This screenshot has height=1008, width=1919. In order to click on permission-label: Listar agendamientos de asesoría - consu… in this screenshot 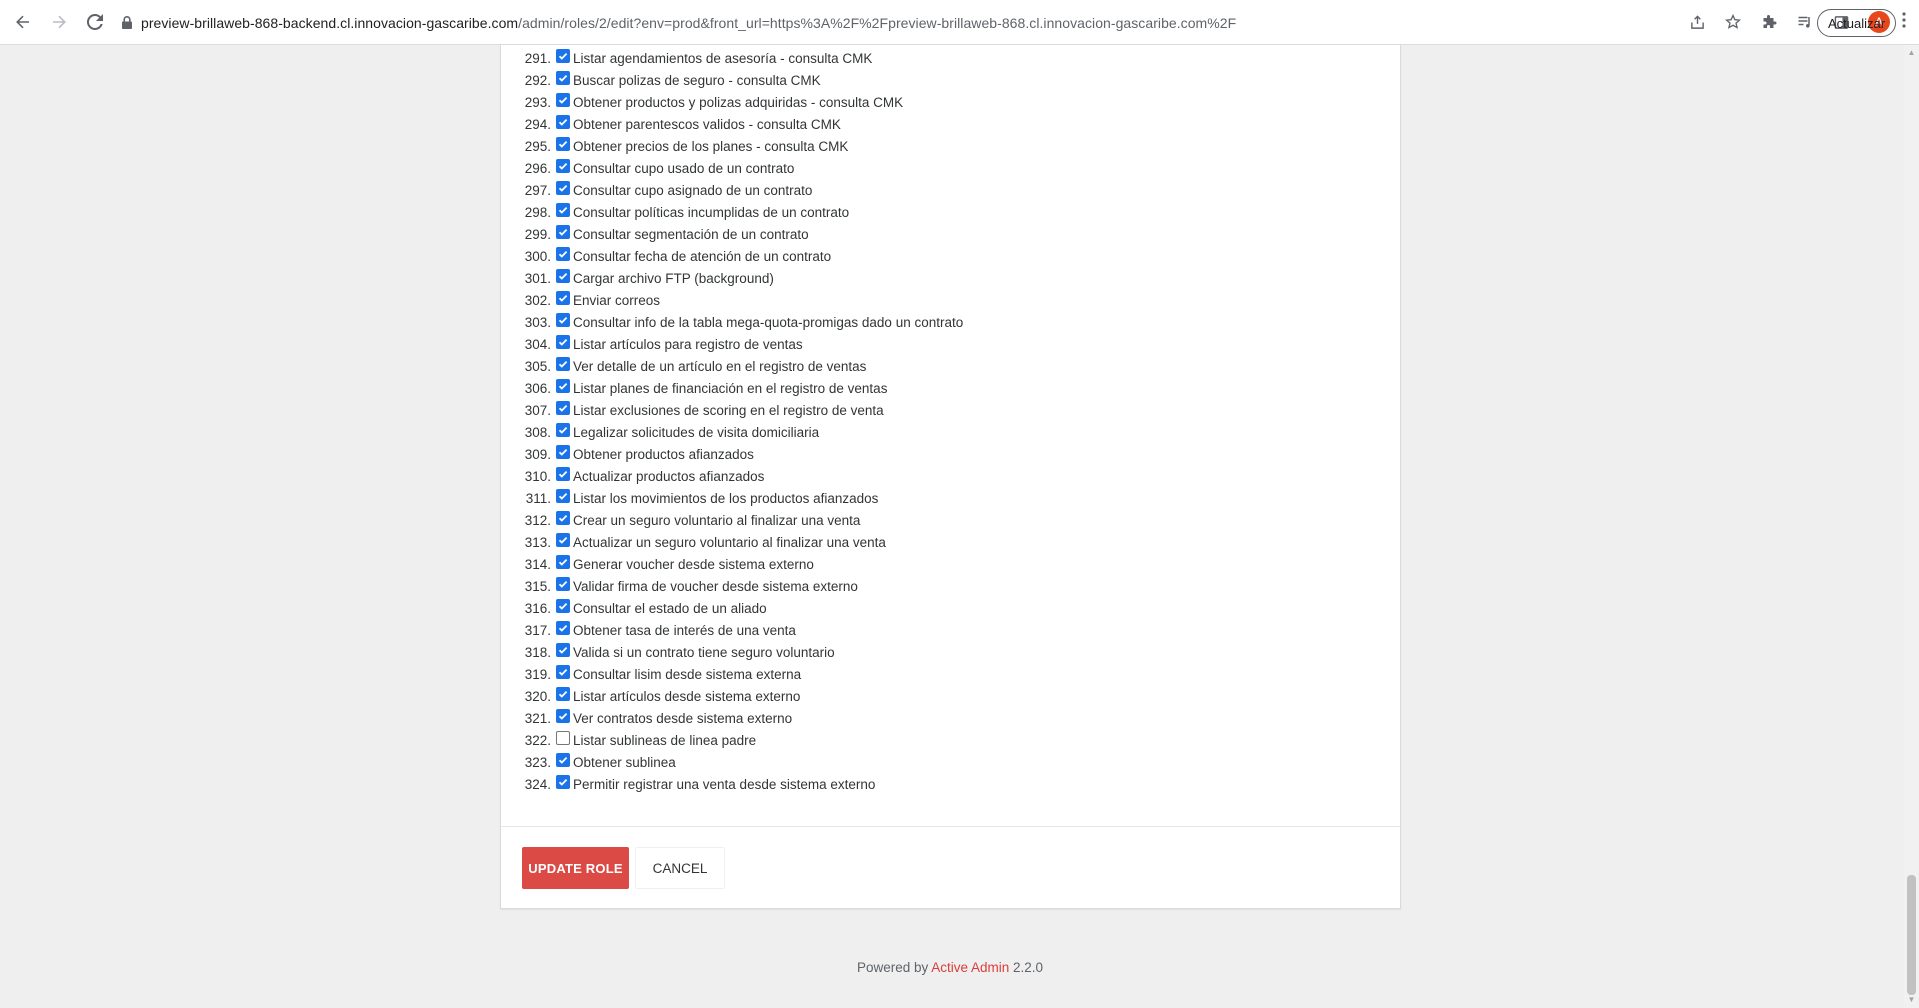, I will do `click(722, 58)`.